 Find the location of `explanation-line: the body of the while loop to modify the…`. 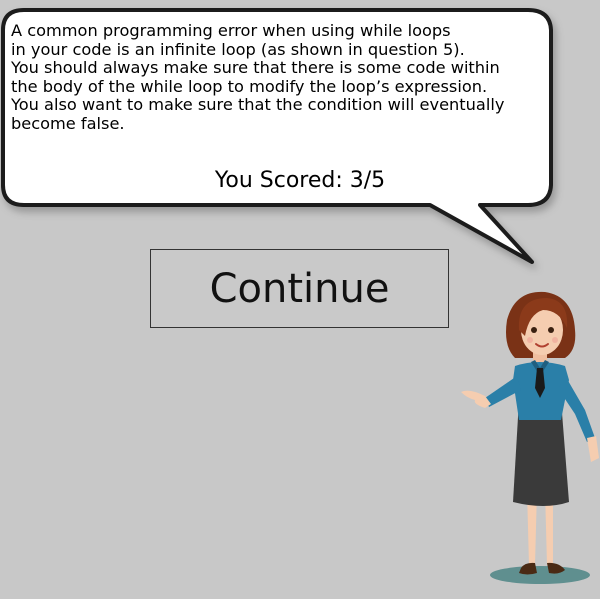

explanation-line: the body of the while loop to modify the… is located at coordinates (249, 86).